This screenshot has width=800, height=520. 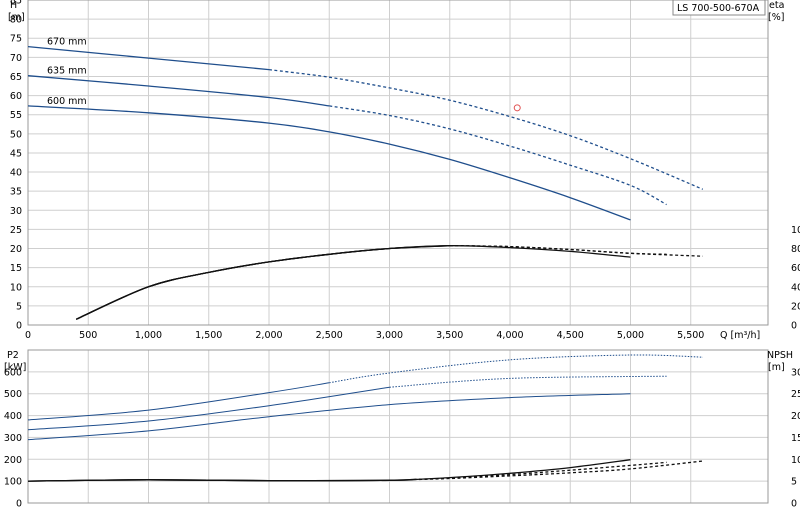 I want to click on right-tick-label: 100, so click(x=795, y=230).